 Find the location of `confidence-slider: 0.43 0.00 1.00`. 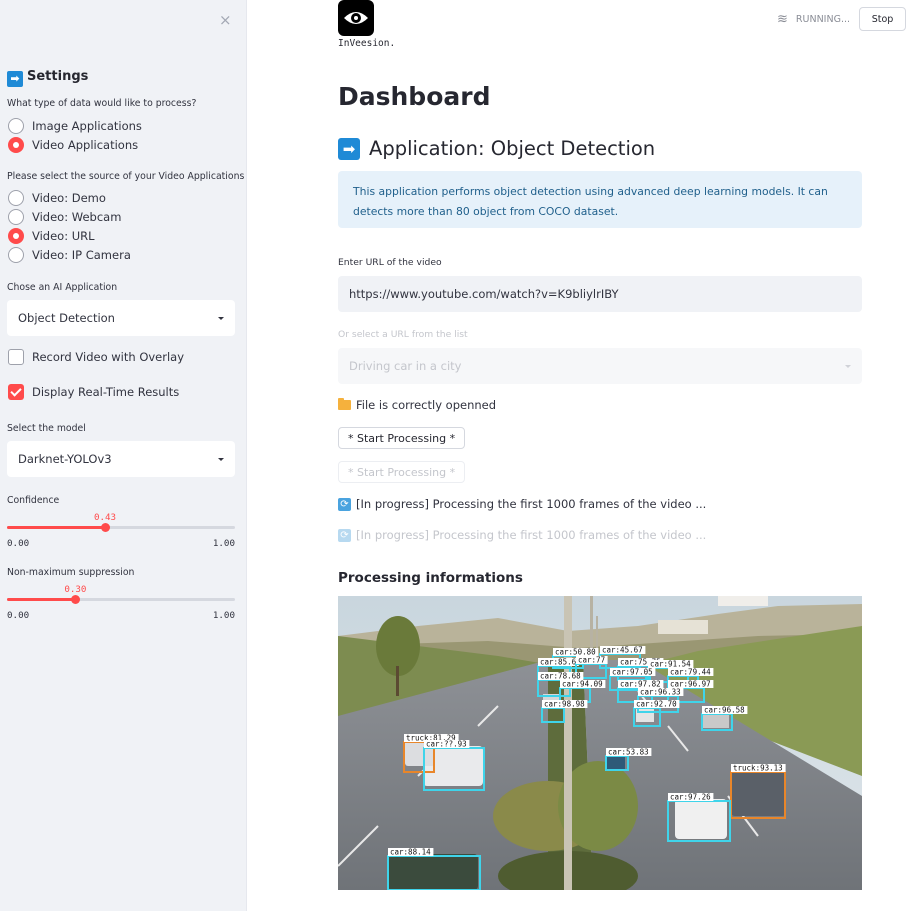

confidence-slider: 0.43 0.00 1.00 is located at coordinates (121, 533).